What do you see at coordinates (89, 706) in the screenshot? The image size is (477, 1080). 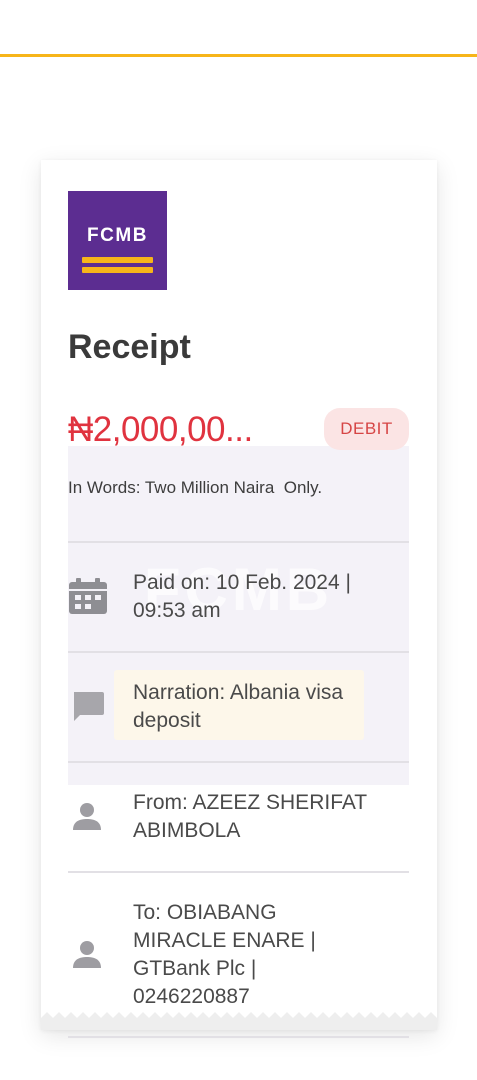 I see `chat-bubble-icon` at bounding box center [89, 706].